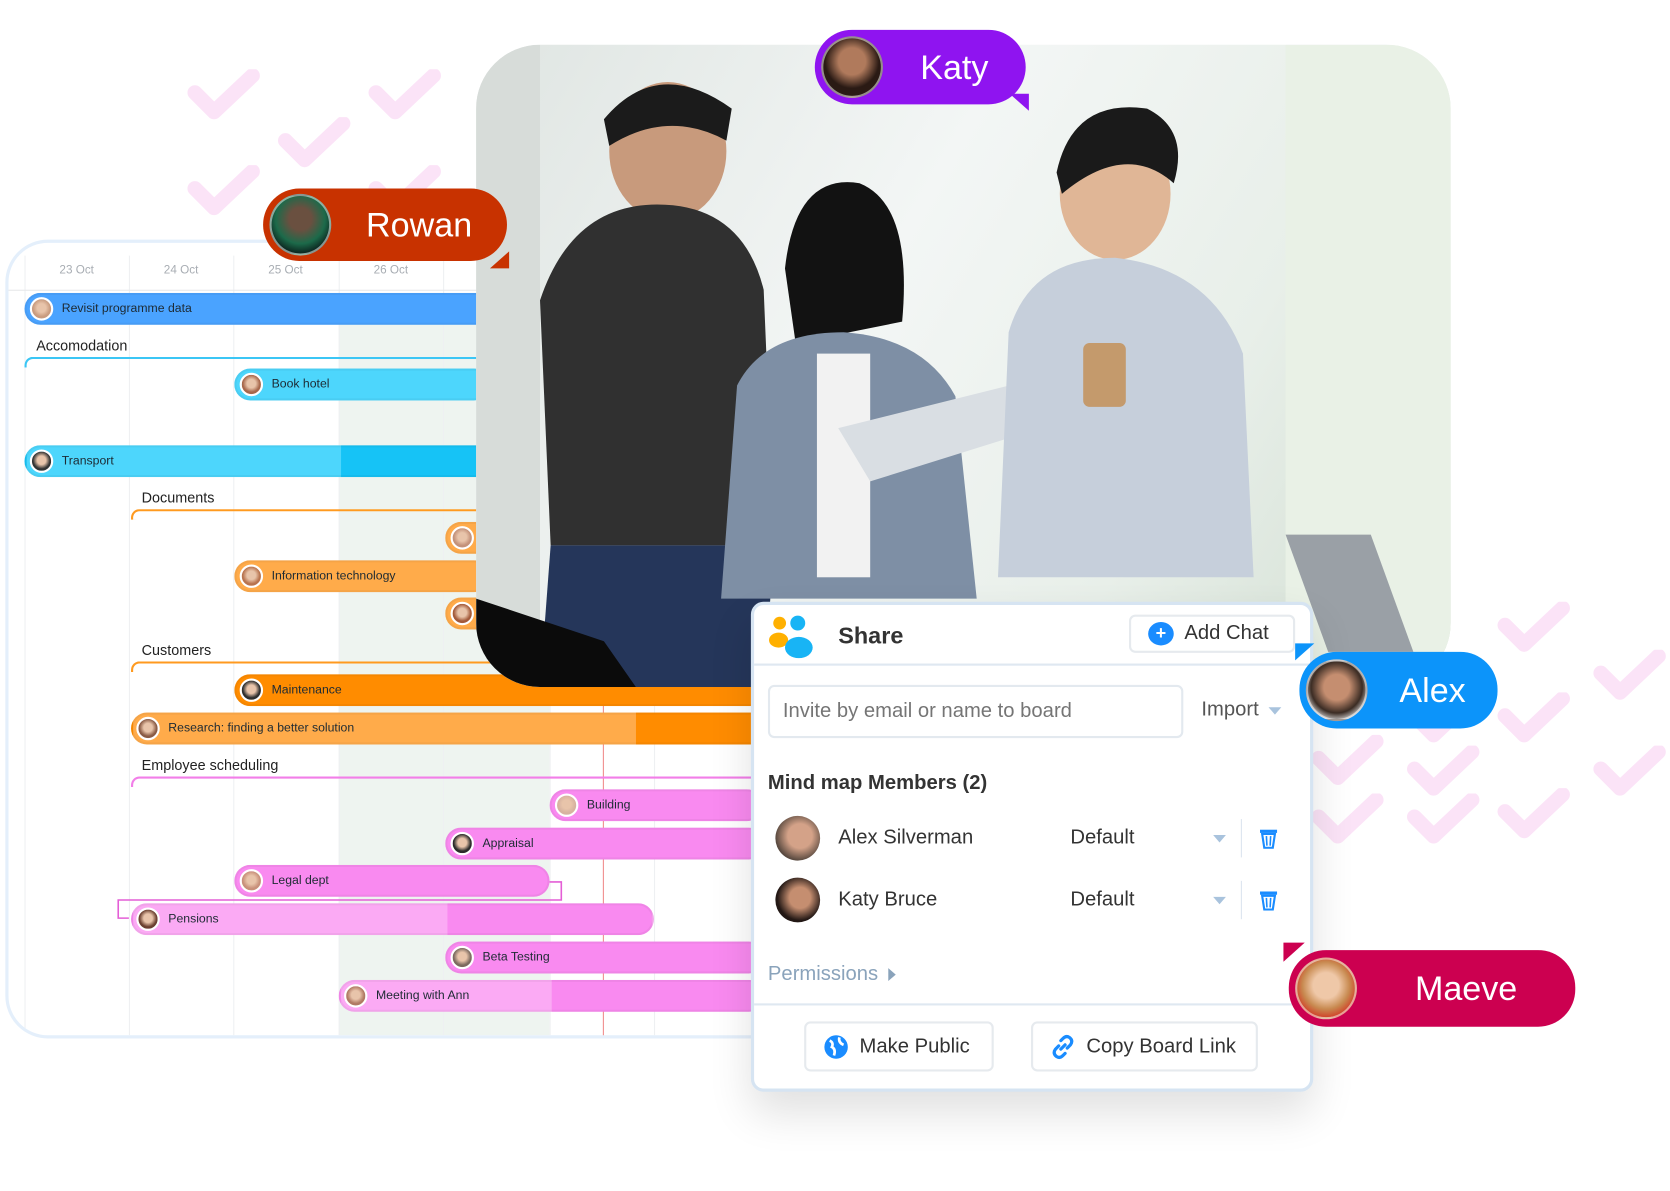  I want to click on people-icon, so click(793, 636).